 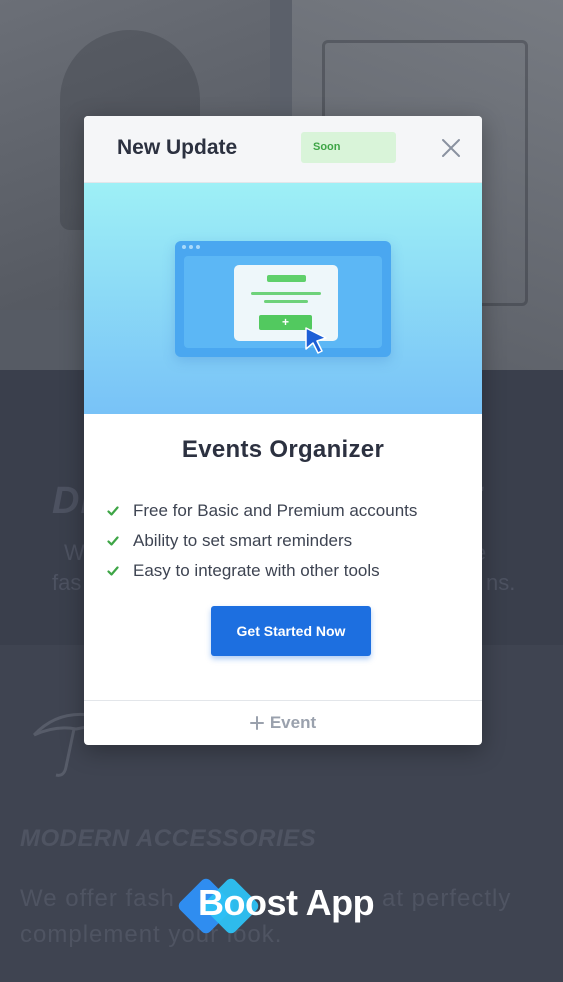 What do you see at coordinates (348, 147) in the screenshot?
I see `soon-badge: Soon` at bounding box center [348, 147].